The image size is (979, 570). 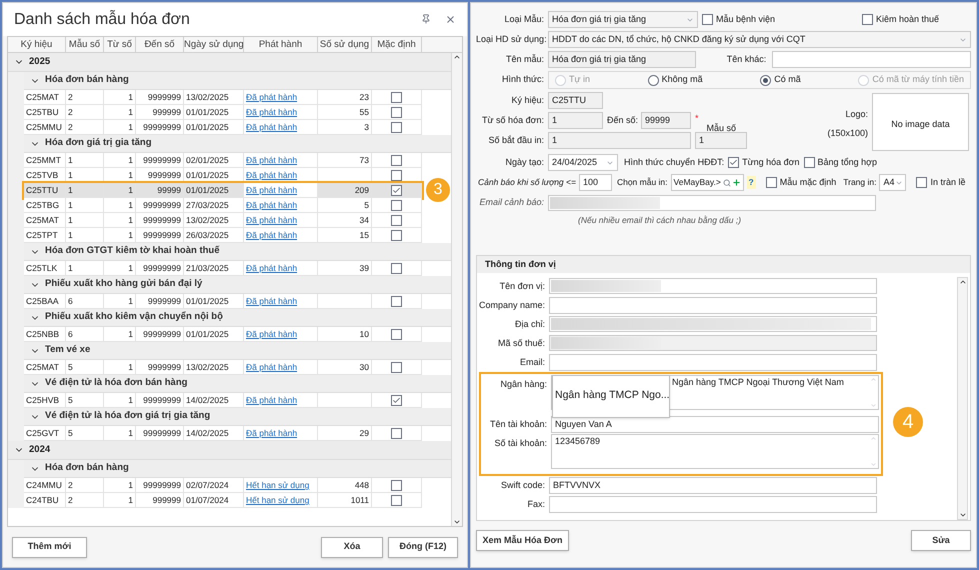 I want to click on group-header: Phiếu xuất kho hàng gửi bán đại lý, so click(x=237, y=285).